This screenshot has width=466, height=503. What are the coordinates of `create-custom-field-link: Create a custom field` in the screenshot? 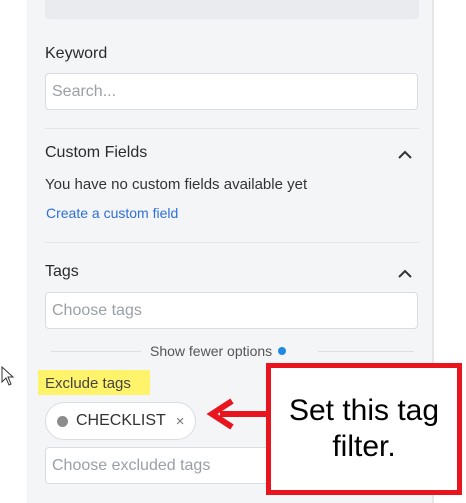 It's located at (112, 213).